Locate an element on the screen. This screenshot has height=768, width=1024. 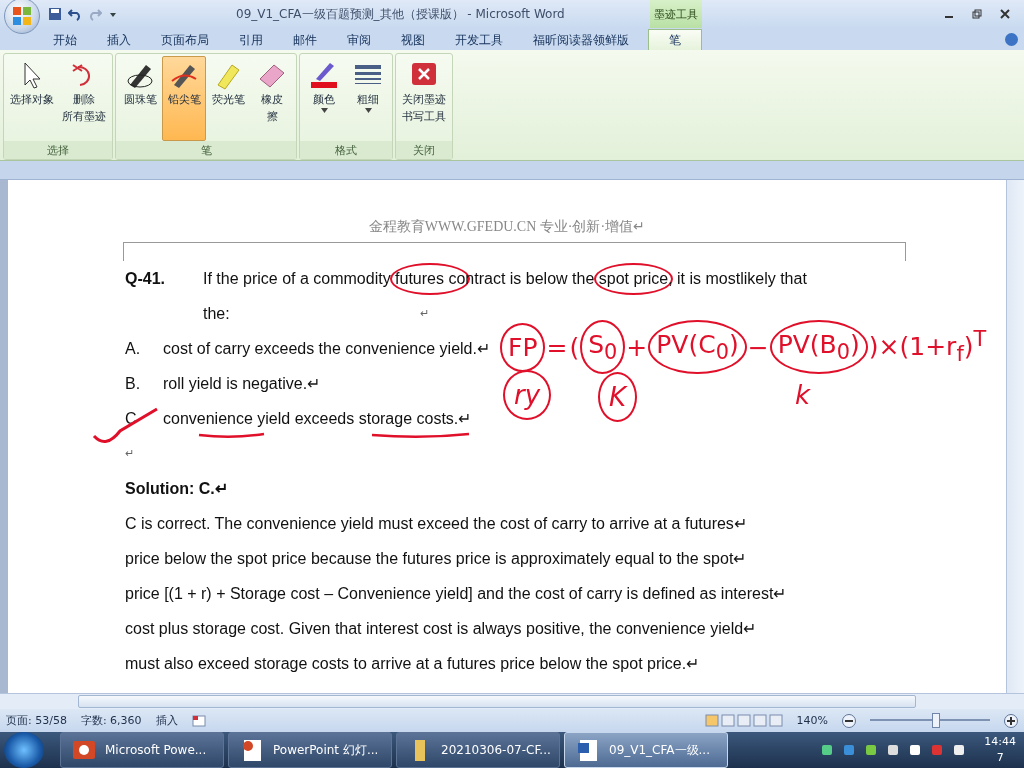
group-label: 笔 is located at coordinates (206, 150).